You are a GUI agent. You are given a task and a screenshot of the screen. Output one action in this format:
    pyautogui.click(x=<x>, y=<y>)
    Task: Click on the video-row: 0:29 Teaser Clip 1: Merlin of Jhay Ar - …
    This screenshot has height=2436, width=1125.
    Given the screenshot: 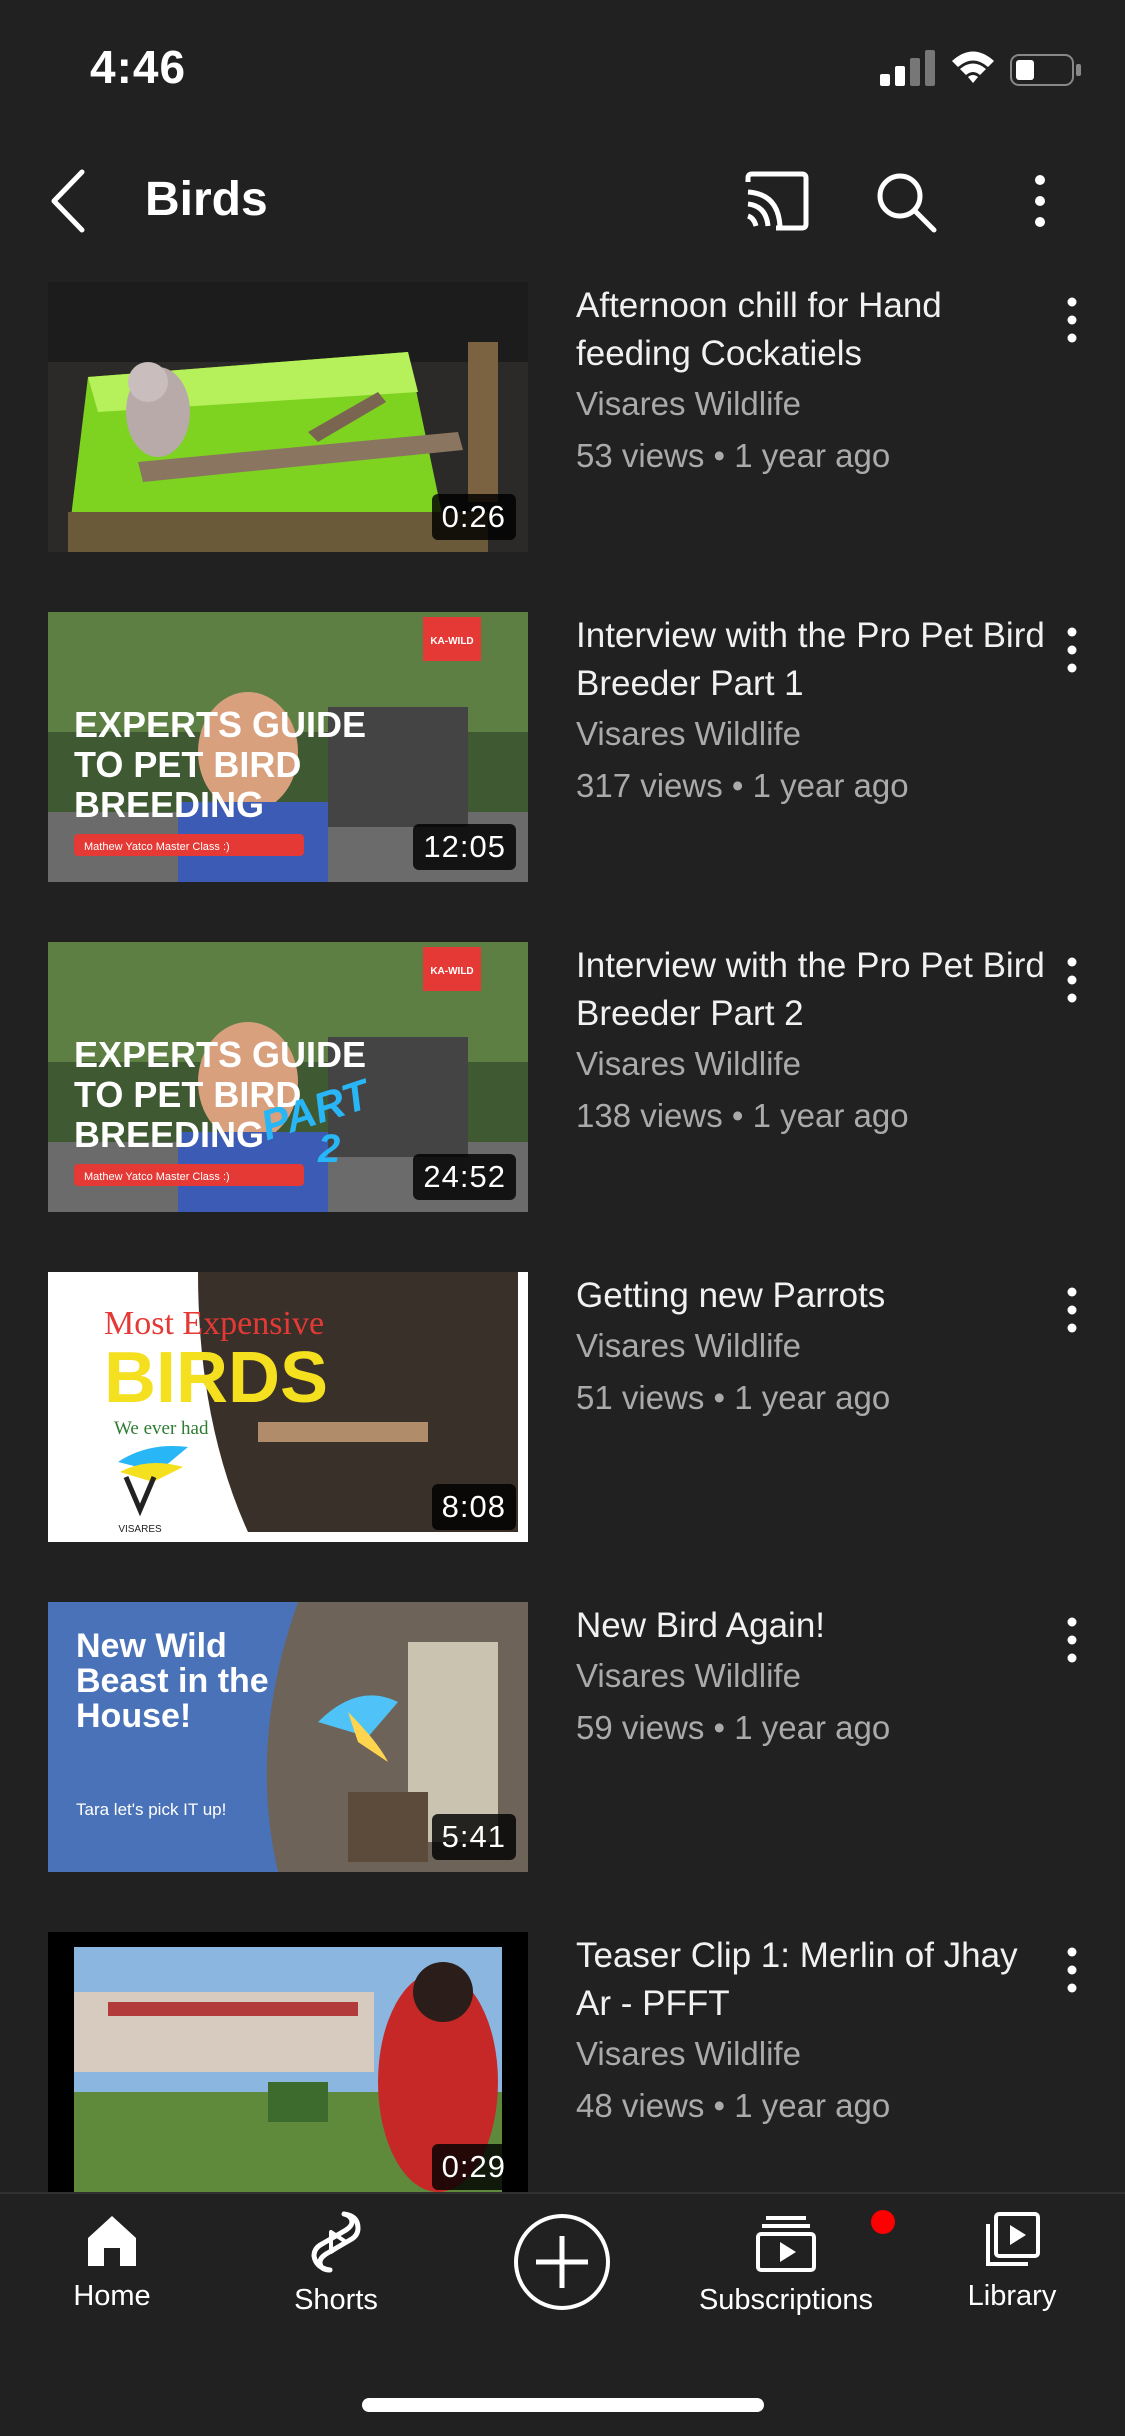 What is the action you would take?
    pyautogui.click(x=562, y=2062)
    